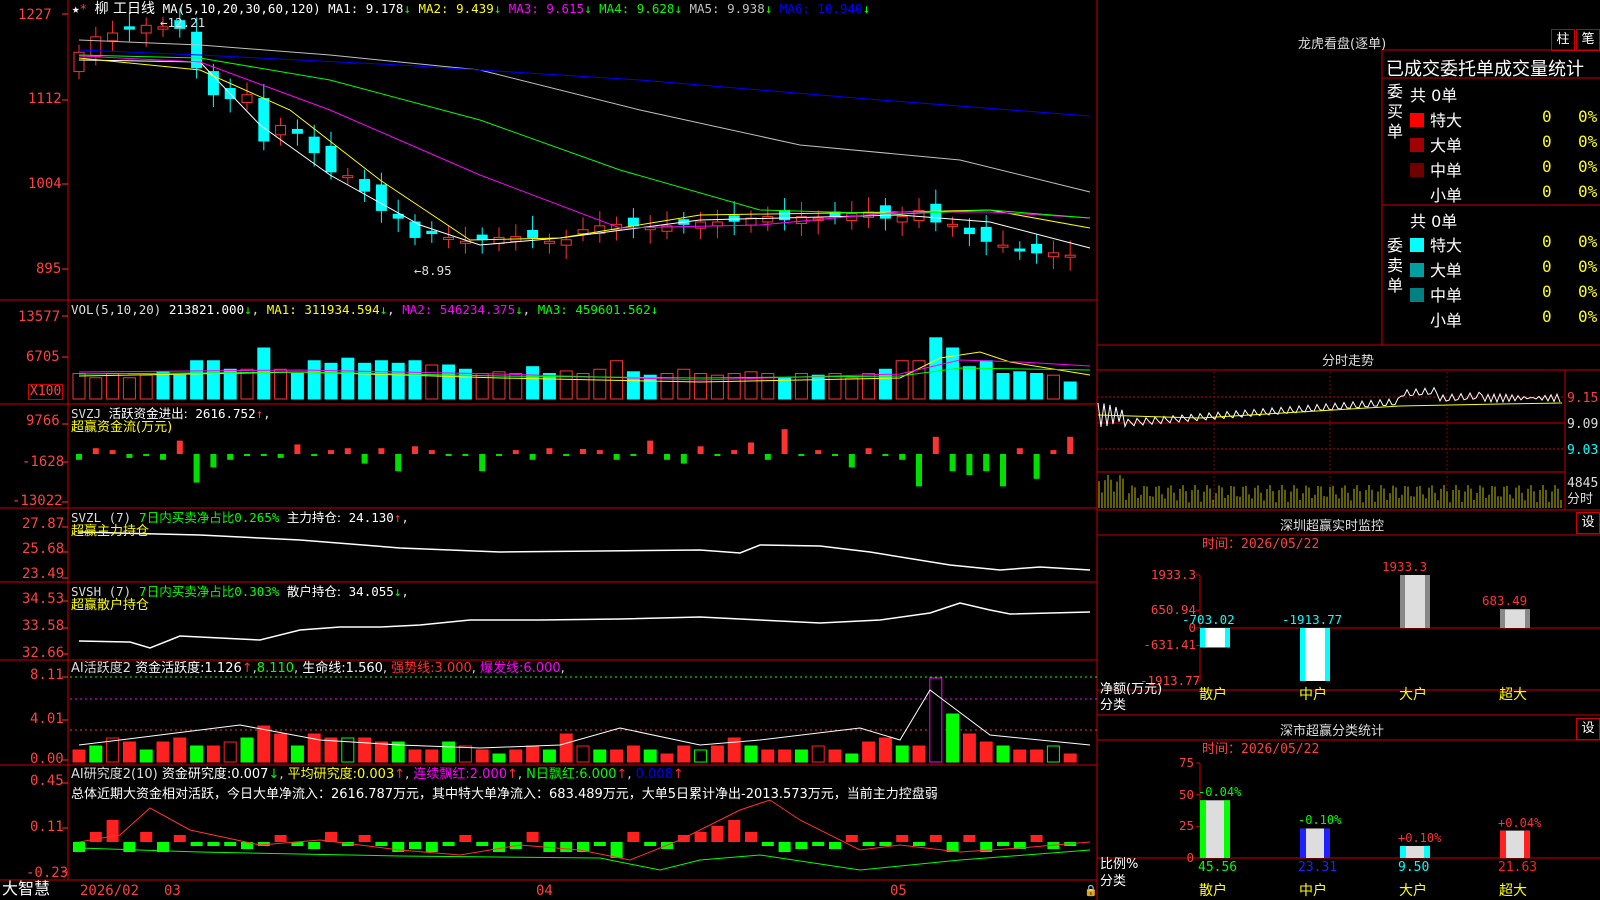 This screenshot has height=900, width=1600. What do you see at coordinates (1580, 499) in the screenshot?
I see `intraday-vol-label: 分时` at bounding box center [1580, 499].